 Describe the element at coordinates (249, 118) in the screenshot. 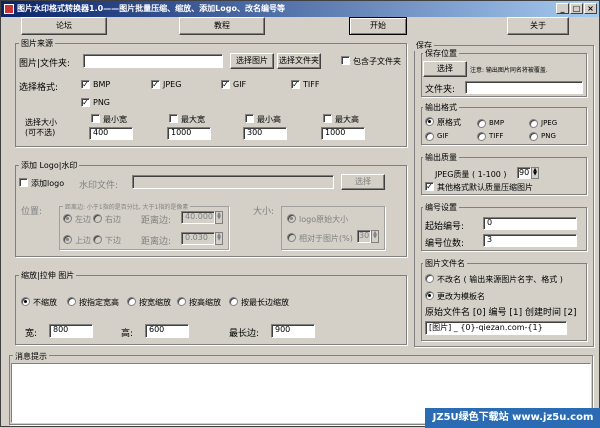

I see `min-height-checkbox` at that location.